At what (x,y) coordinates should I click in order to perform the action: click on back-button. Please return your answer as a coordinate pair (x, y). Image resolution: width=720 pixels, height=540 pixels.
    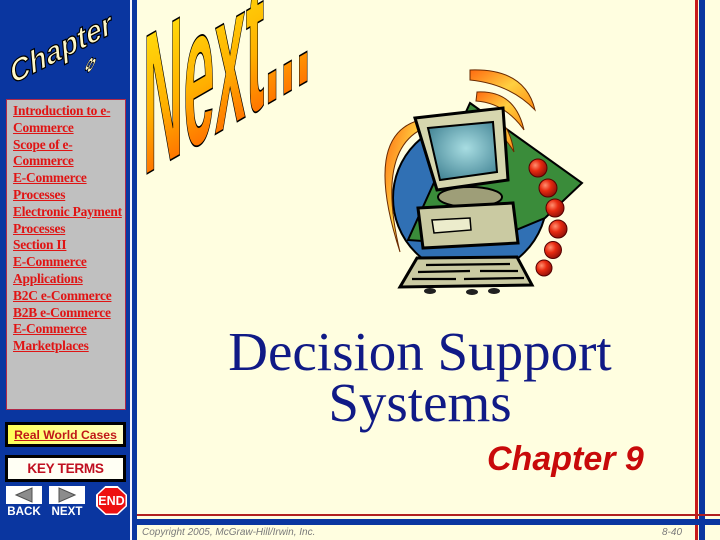
    Looking at the image, I should click on (24, 495).